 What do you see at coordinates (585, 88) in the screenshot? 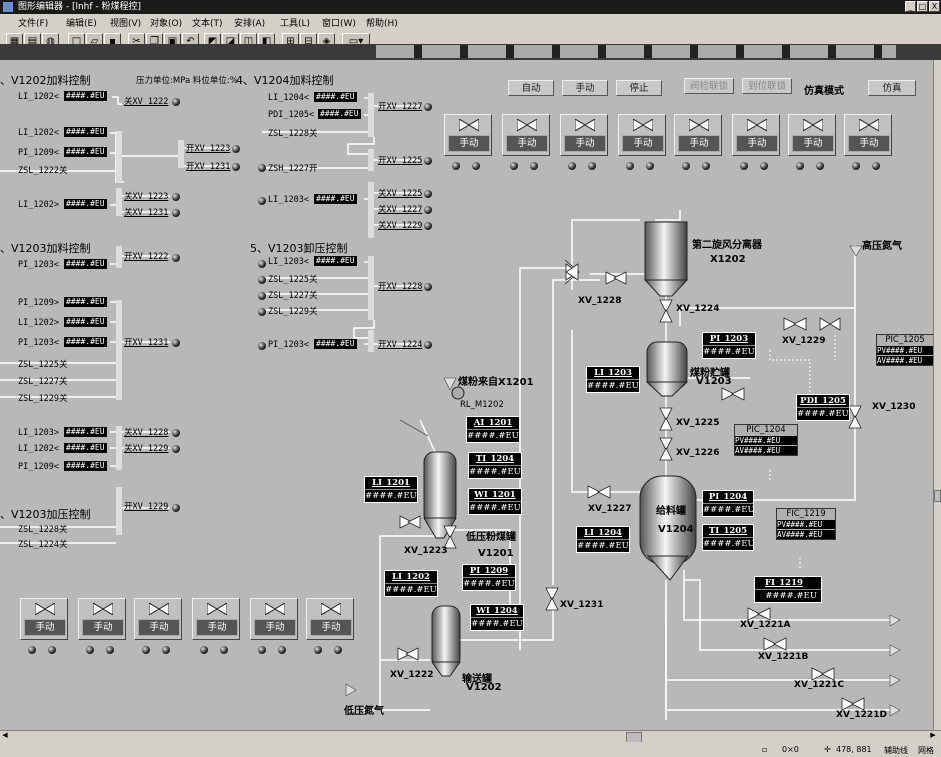
I see `manual-button: 手动` at bounding box center [585, 88].